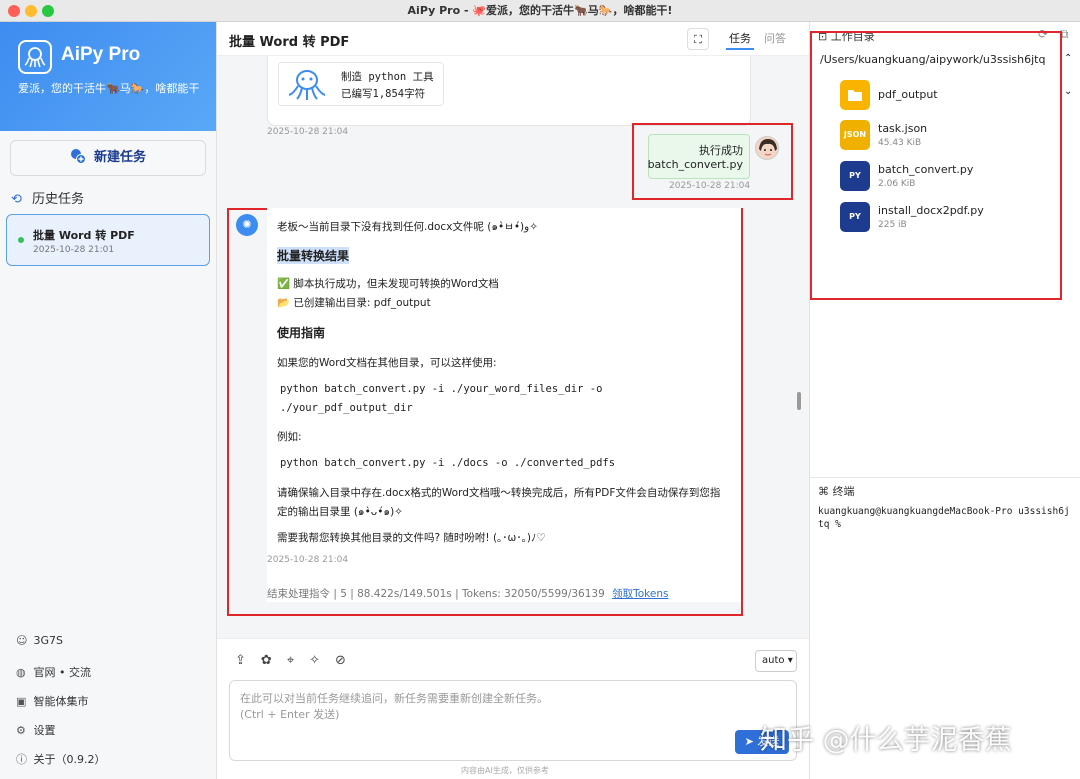 This screenshot has height=779, width=1080. What do you see at coordinates (348, 660) in the screenshot?
I see `code-icon: ⊘` at bounding box center [348, 660].